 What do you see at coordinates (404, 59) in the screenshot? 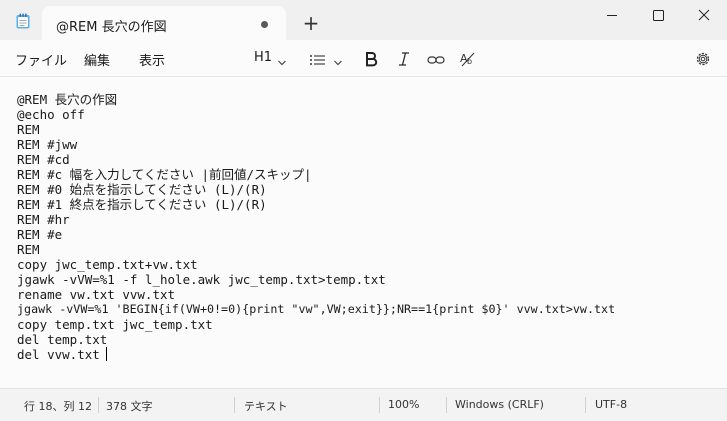
I see `italic-icon` at bounding box center [404, 59].